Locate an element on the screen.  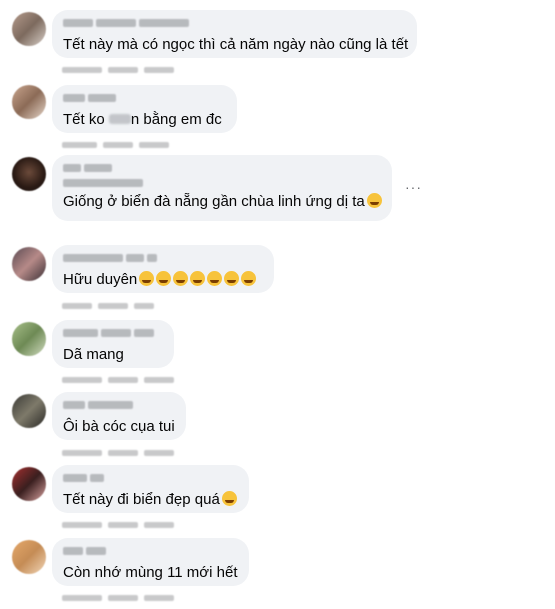
comment-bubble: Tết này đi biển đẹp quá is located at coordinates (150, 489).